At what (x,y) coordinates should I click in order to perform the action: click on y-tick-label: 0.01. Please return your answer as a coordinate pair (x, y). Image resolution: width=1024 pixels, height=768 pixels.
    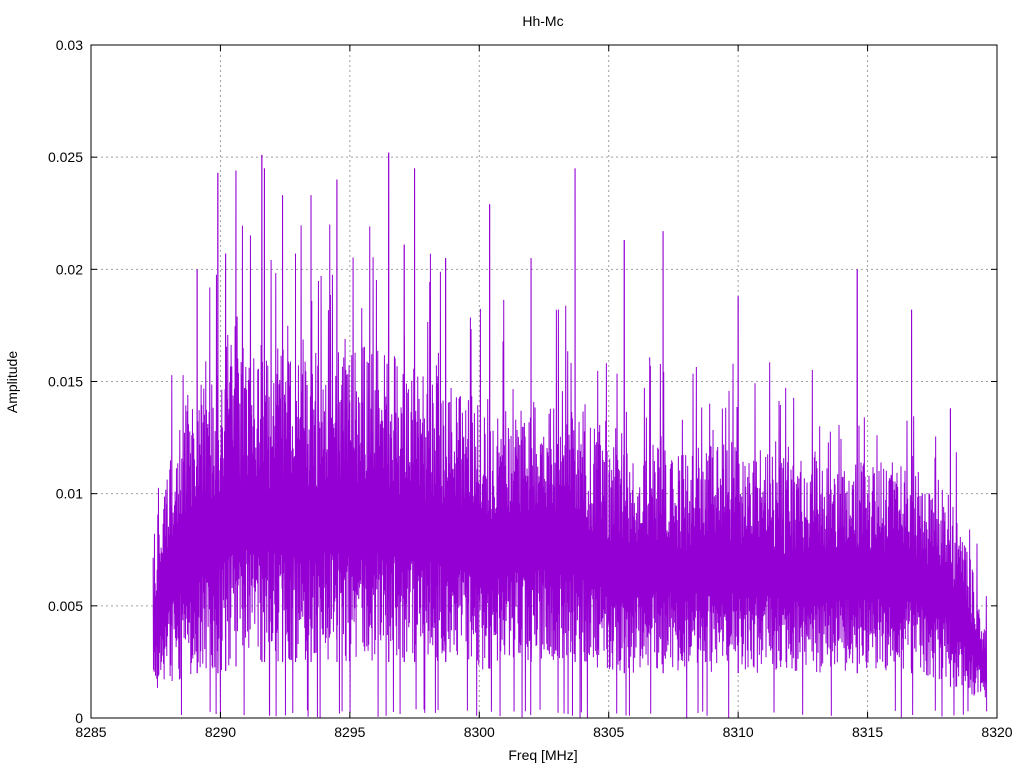
    Looking at the image, I should click on (69, 494).